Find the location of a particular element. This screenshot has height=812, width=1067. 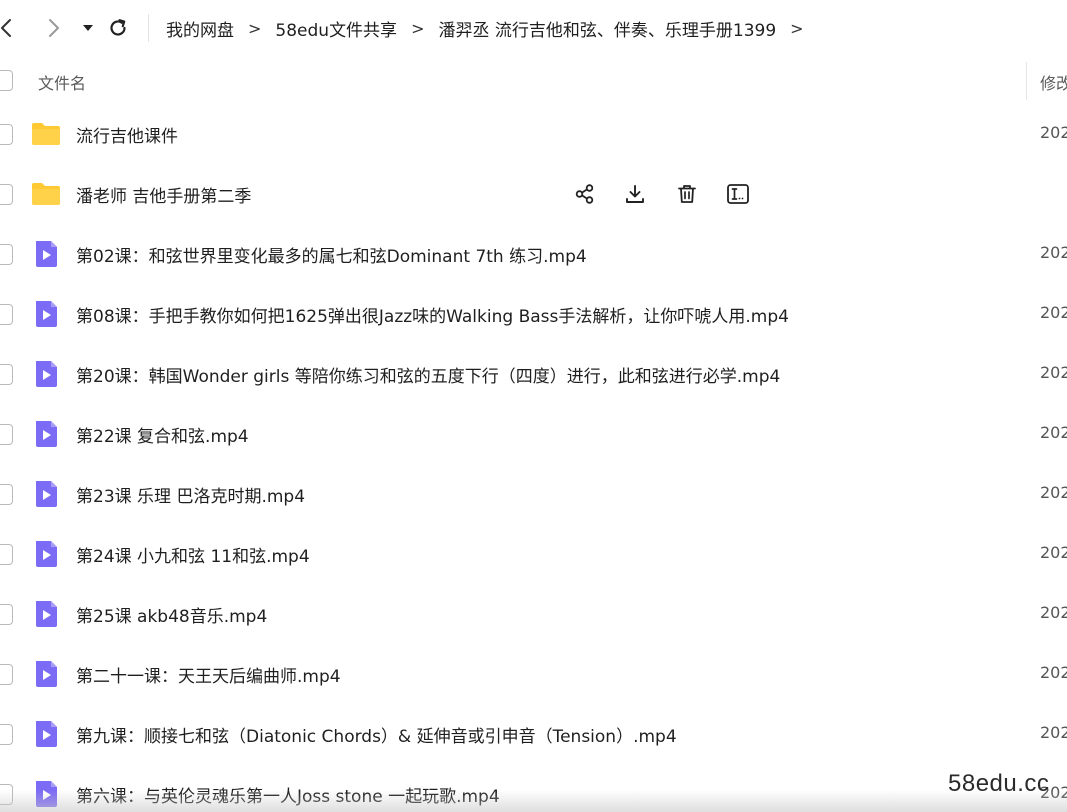

file-row-hovered: 潘老师 吉他手册第二季 is located at coordinates (533, 194).